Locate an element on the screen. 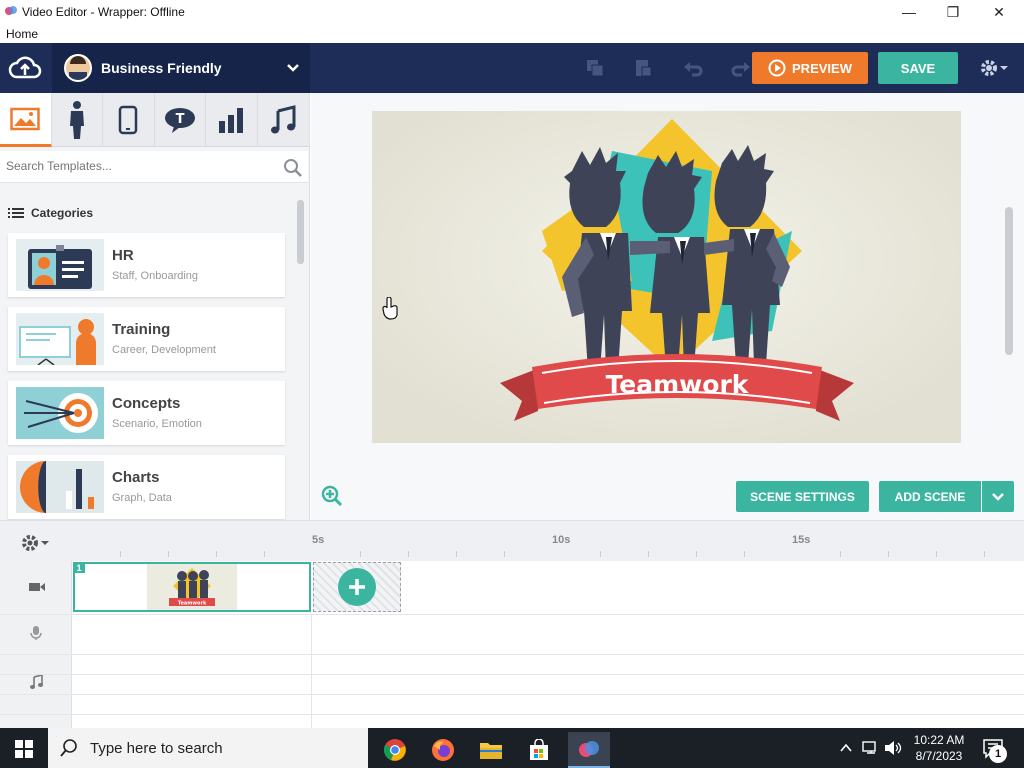  category-card-charts: Charts Graph, Data is located at coordinates (146, 487).